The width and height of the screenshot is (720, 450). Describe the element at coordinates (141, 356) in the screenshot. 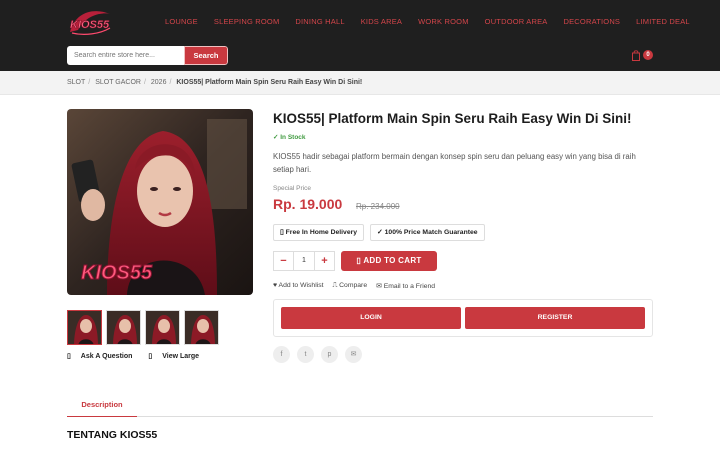

I see `image-links: ▯ Ask A Question ▯ View Large` at that location.